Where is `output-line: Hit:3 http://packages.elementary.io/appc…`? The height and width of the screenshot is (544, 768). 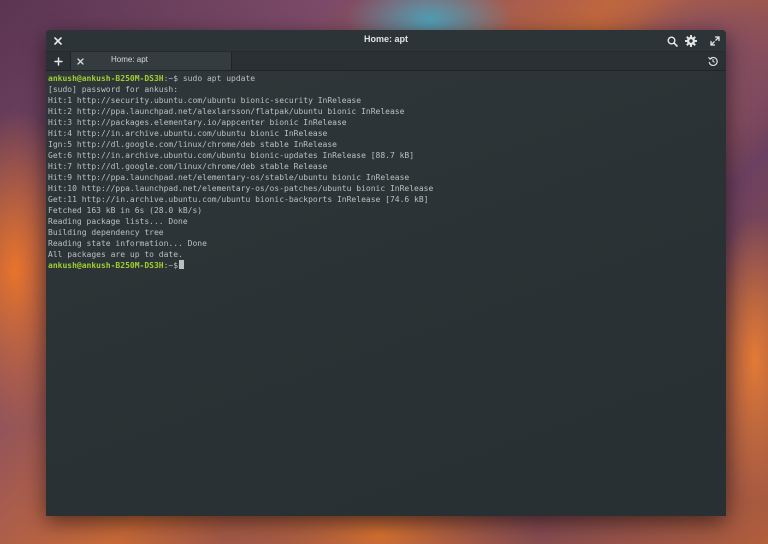
output-line: Hit:3 http://packages.elementary.io/appc… is located at coordinates (197, 122).